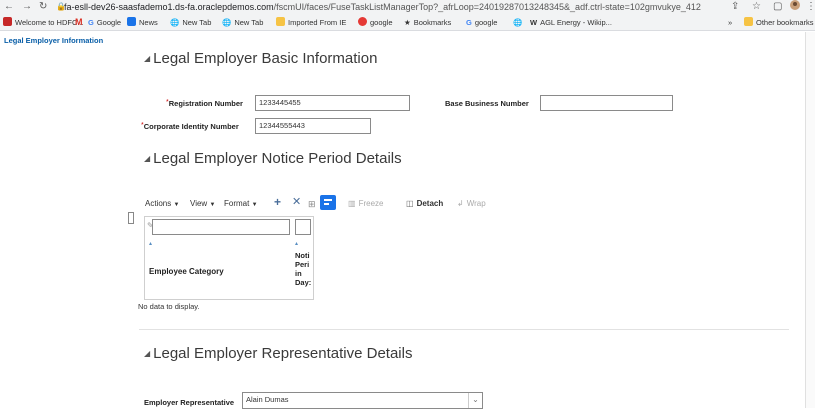  Describe the element at coordinates (302, 264) in the screenshot. I see `header-line: Peri` at that location.